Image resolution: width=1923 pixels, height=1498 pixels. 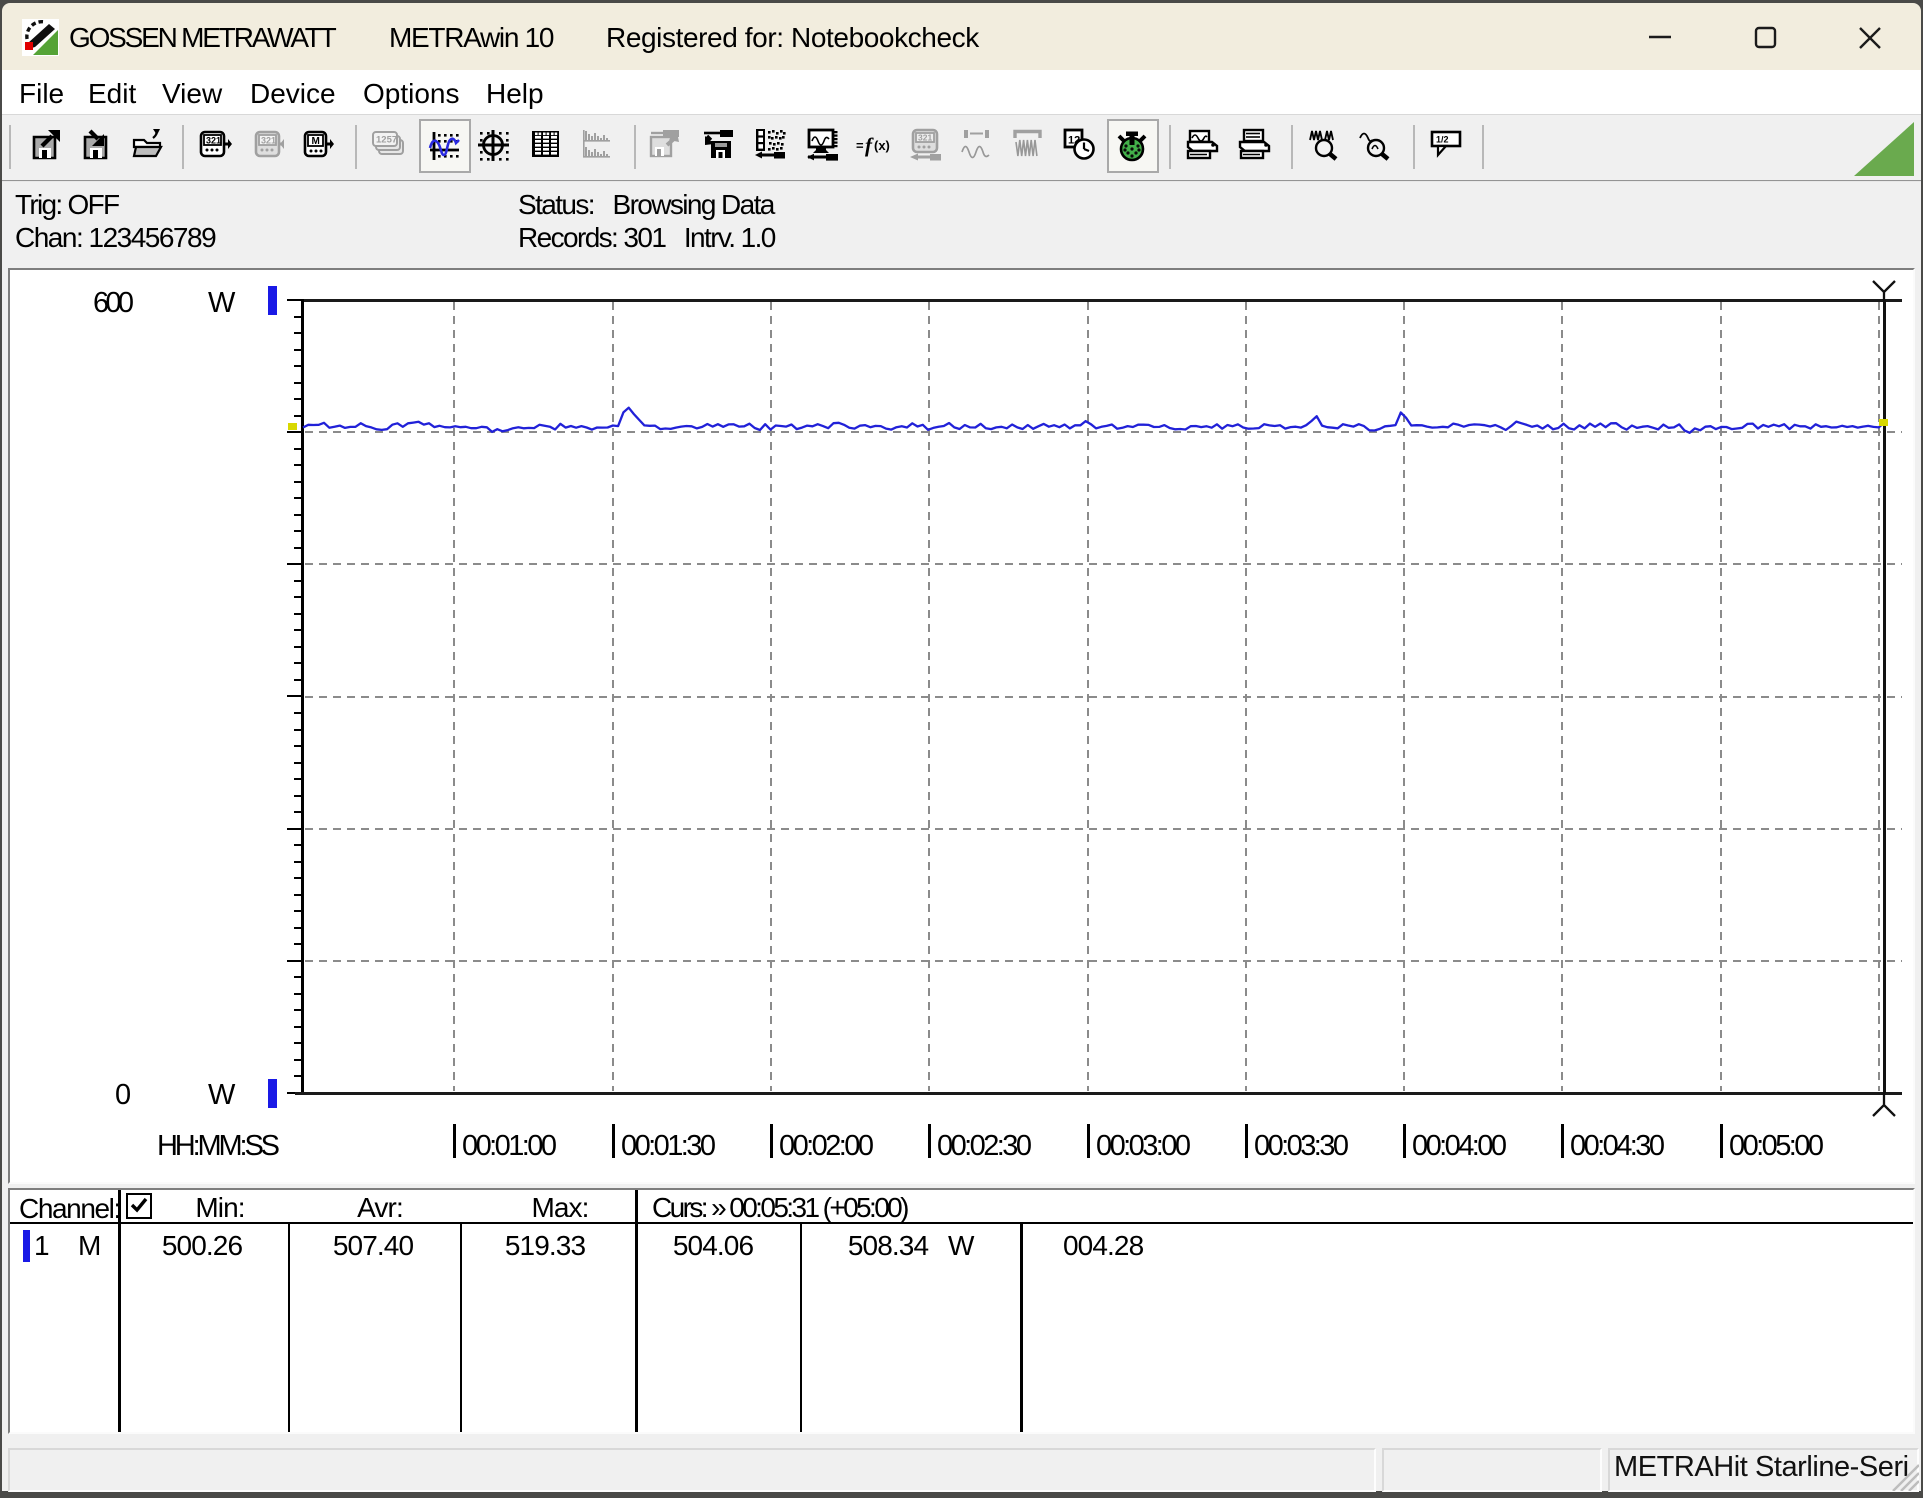 What do you see at coordinates (123, 1095) in the screenshot?
I see `svg-text: 0` at bounding box center [123, 1095].